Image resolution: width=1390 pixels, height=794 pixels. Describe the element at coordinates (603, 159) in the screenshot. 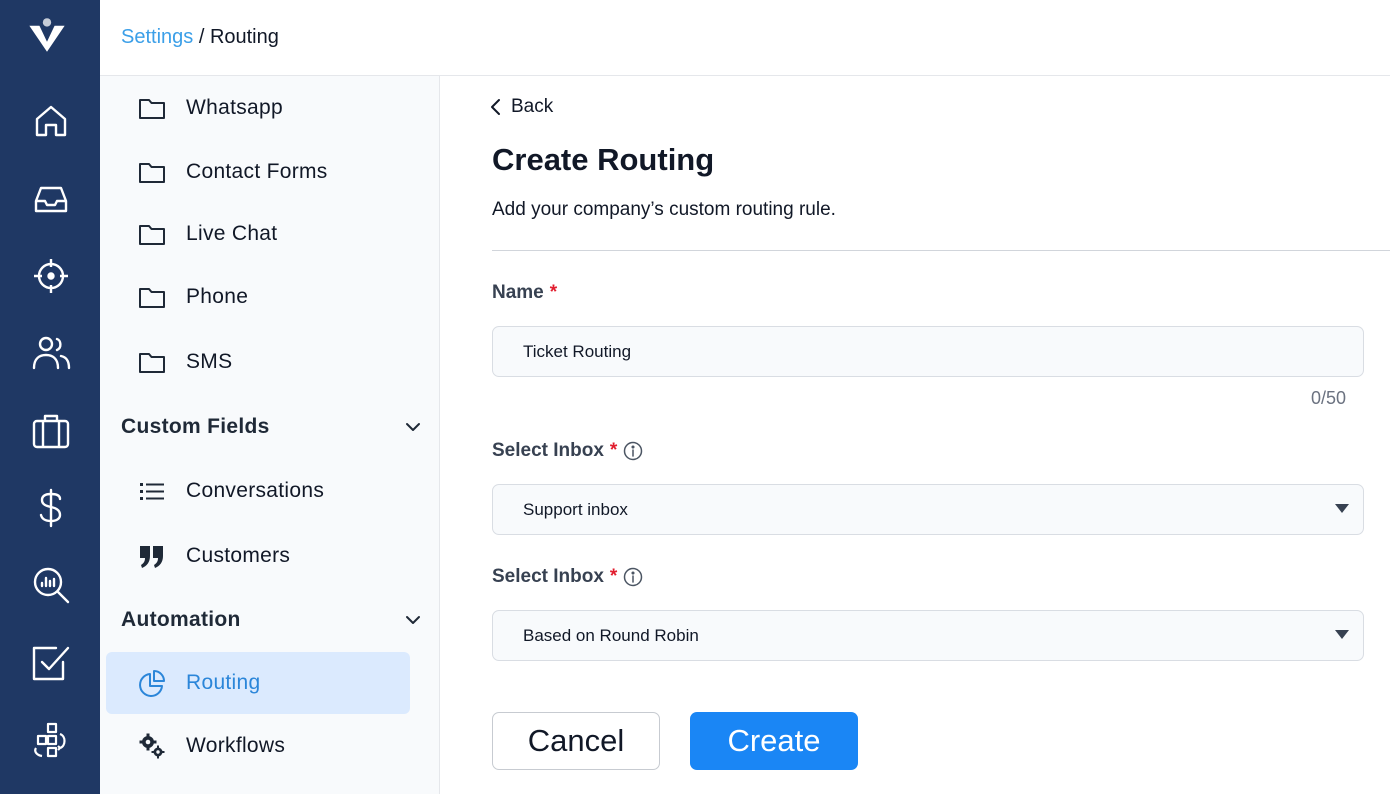

I see `page-title: Create Routing` at that location.